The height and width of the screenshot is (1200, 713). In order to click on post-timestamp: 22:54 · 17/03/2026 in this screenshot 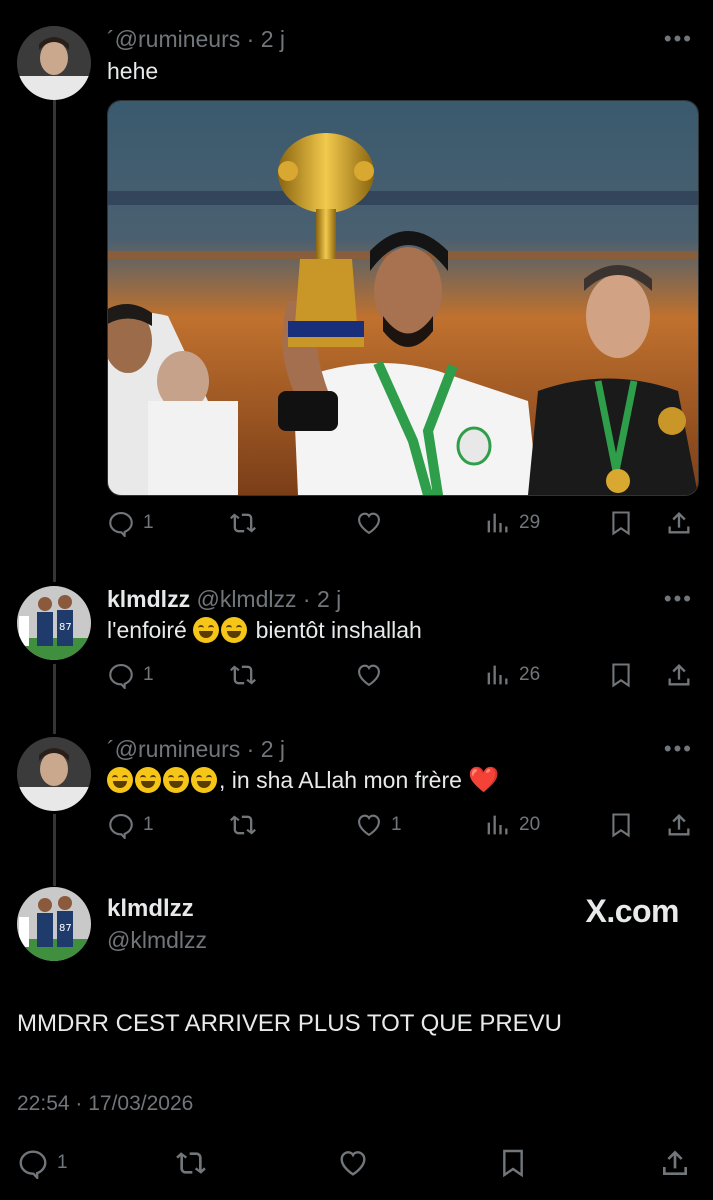, I will do `click(105, 1104)`.